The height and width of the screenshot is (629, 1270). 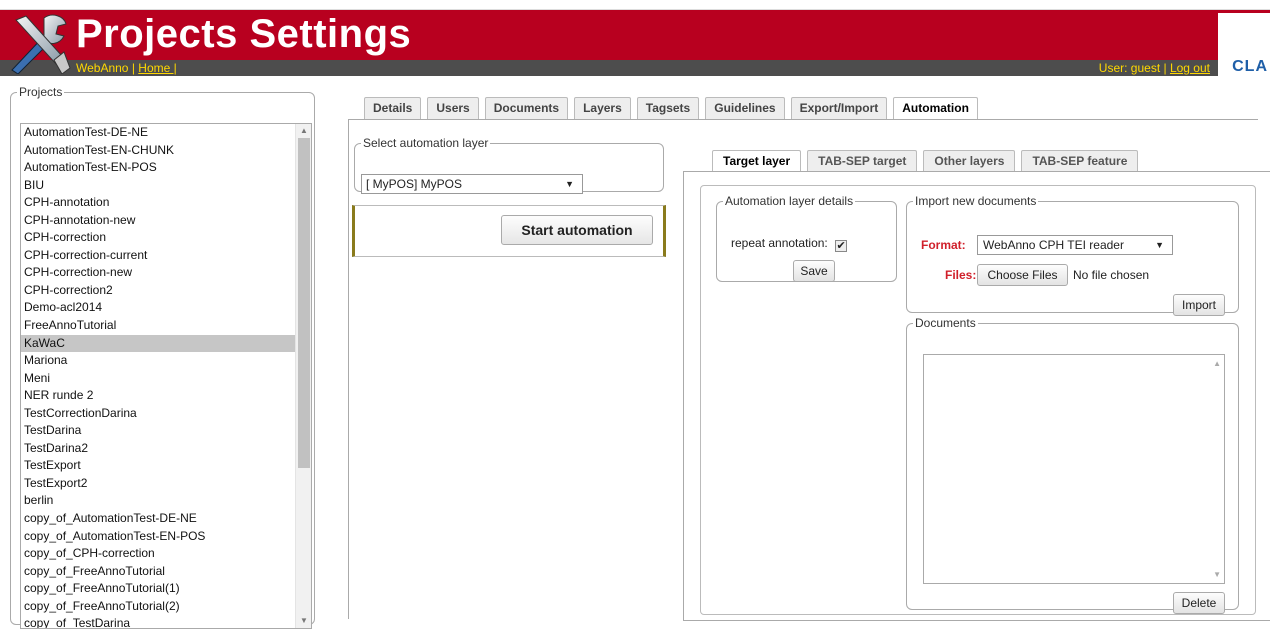 What do you see at coordinates (158, 291) in the screenshot?
I see `project-list-item: CPH-correction2` at bounding box center [158, 291].